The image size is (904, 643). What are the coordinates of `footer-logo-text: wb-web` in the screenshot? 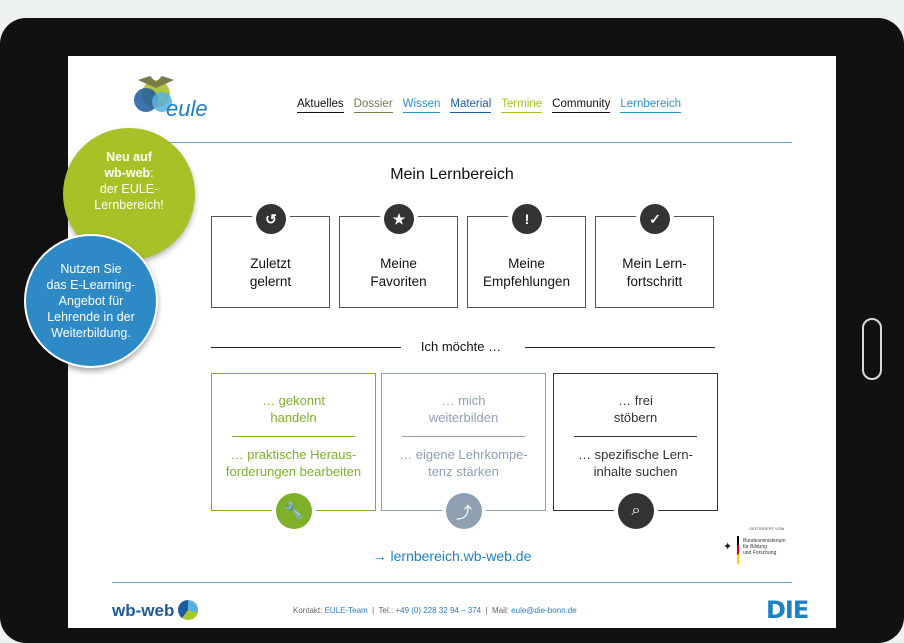 It's located at (143, 610).